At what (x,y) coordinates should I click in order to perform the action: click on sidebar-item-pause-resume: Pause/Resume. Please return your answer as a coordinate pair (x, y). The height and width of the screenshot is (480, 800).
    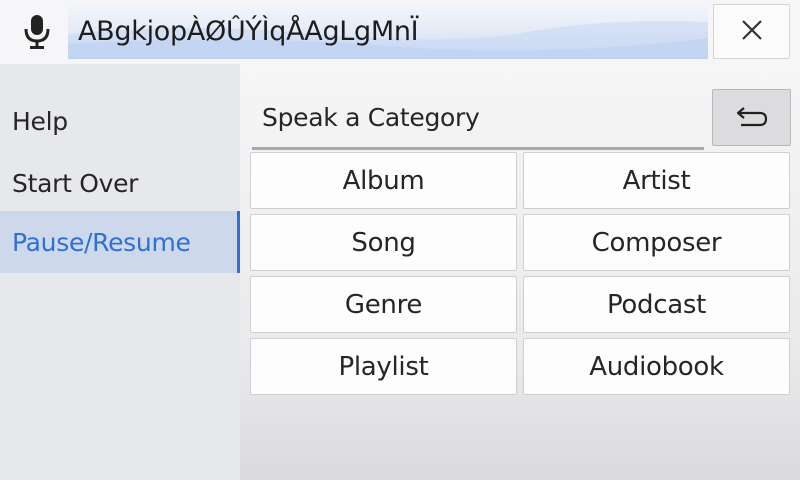
    Looking at the image, I should click on (120, 242).